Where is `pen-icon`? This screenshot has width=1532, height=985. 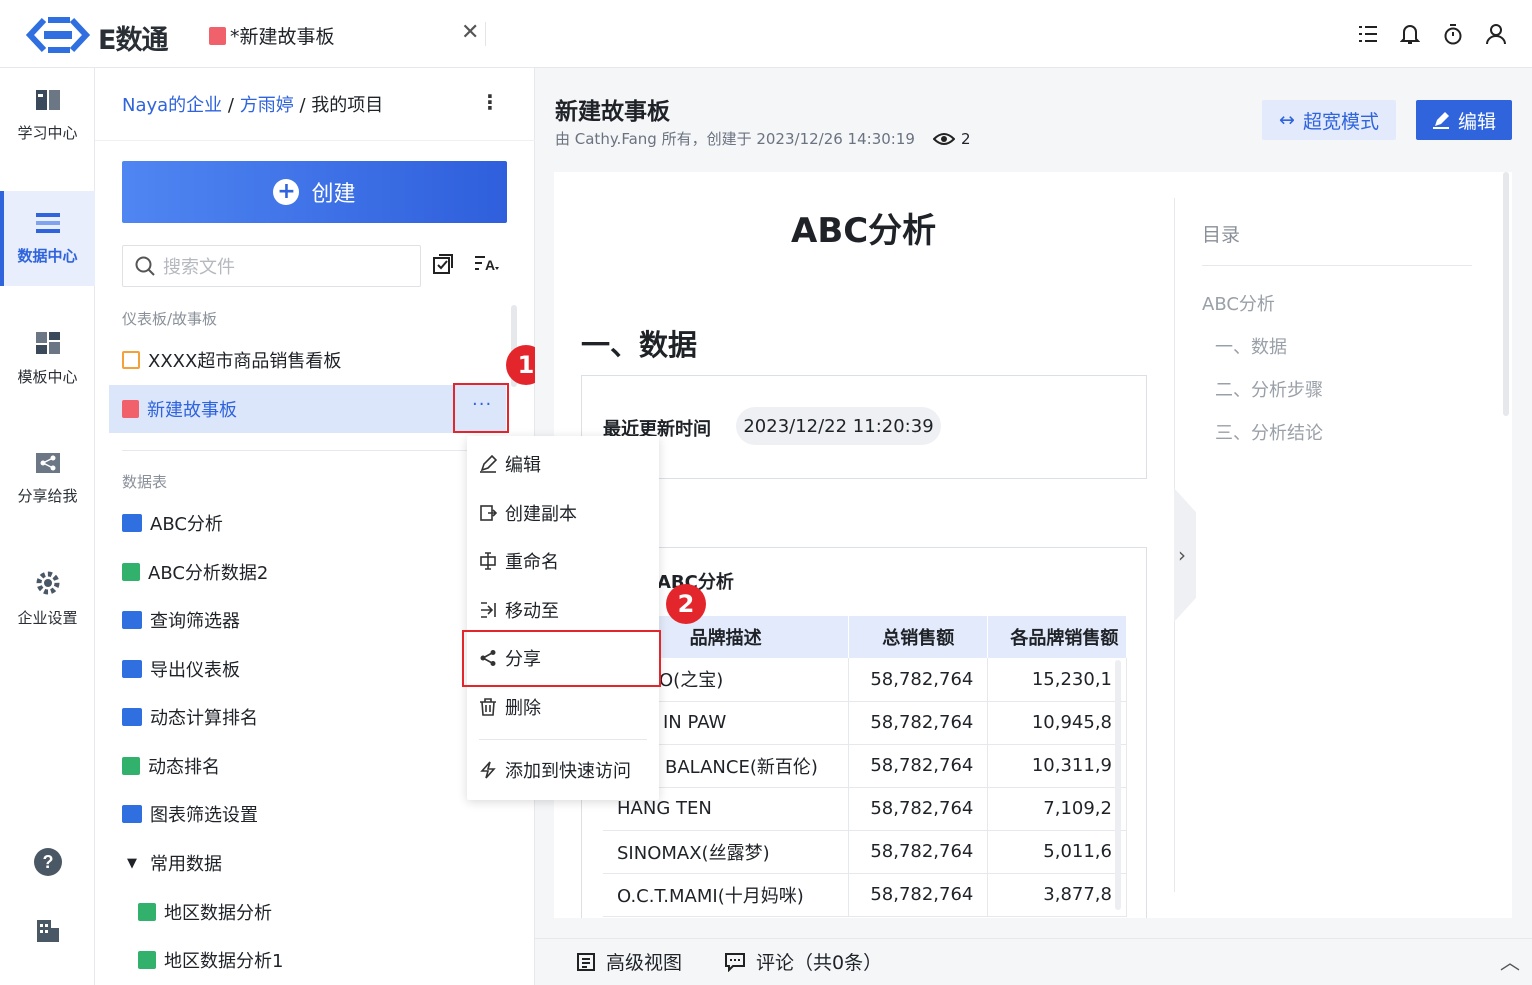
pen-icon is located at coordinates (1440, 120).